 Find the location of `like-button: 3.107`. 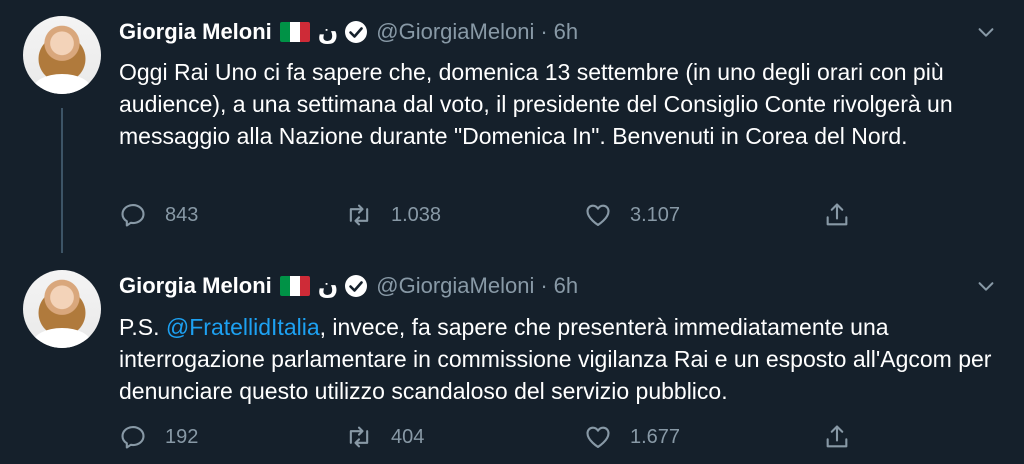

like-button: 3.107 is located at coordinates (632, 215).